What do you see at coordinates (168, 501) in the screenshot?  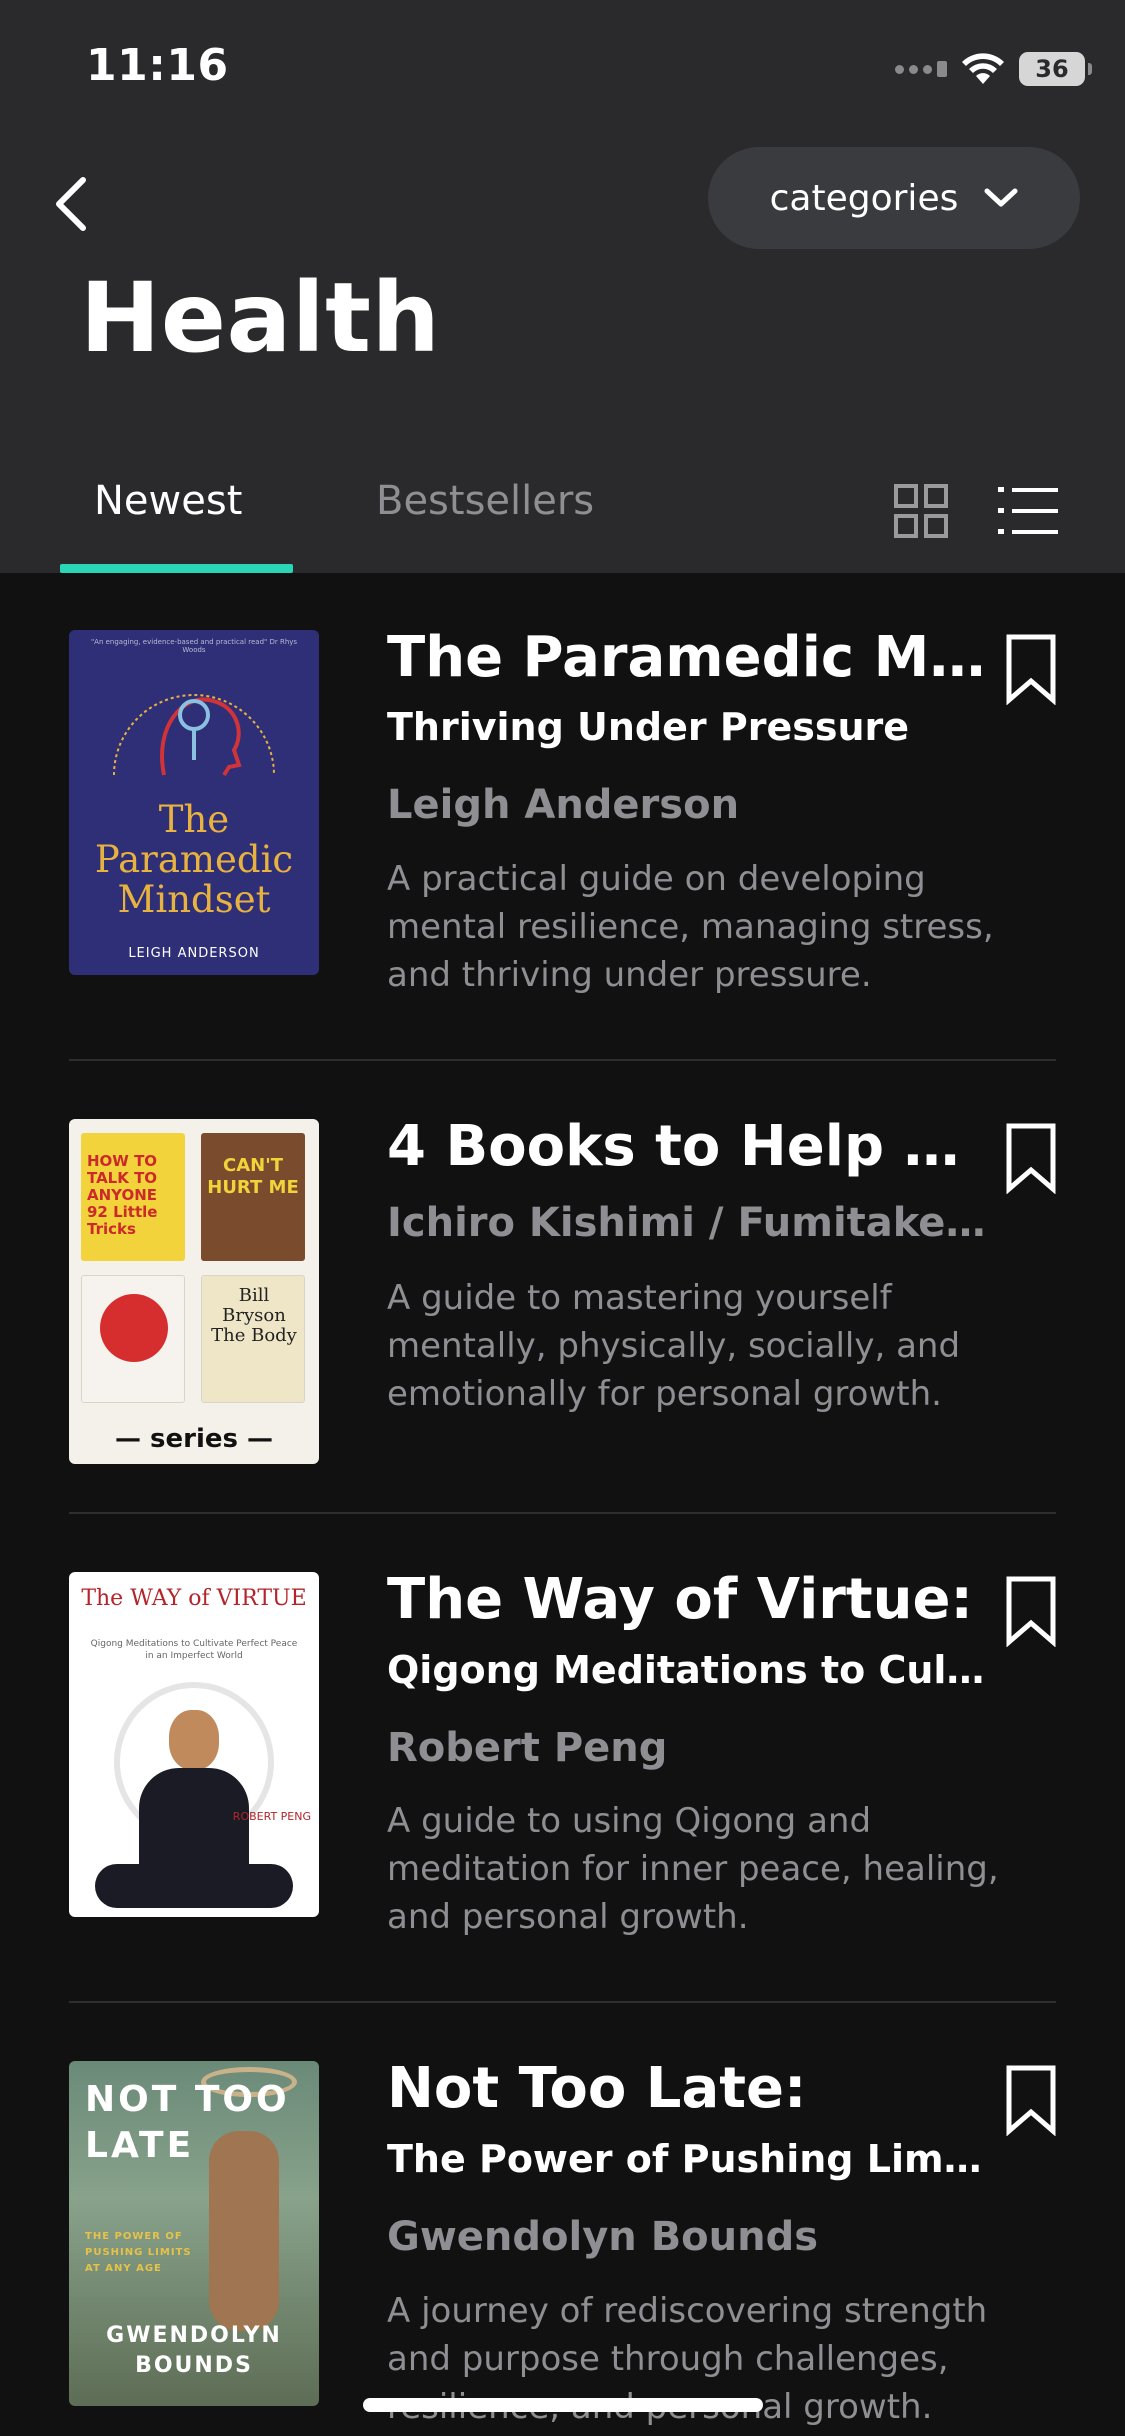 I see `tab-newest: Newest` at bounding box center [168, 501].